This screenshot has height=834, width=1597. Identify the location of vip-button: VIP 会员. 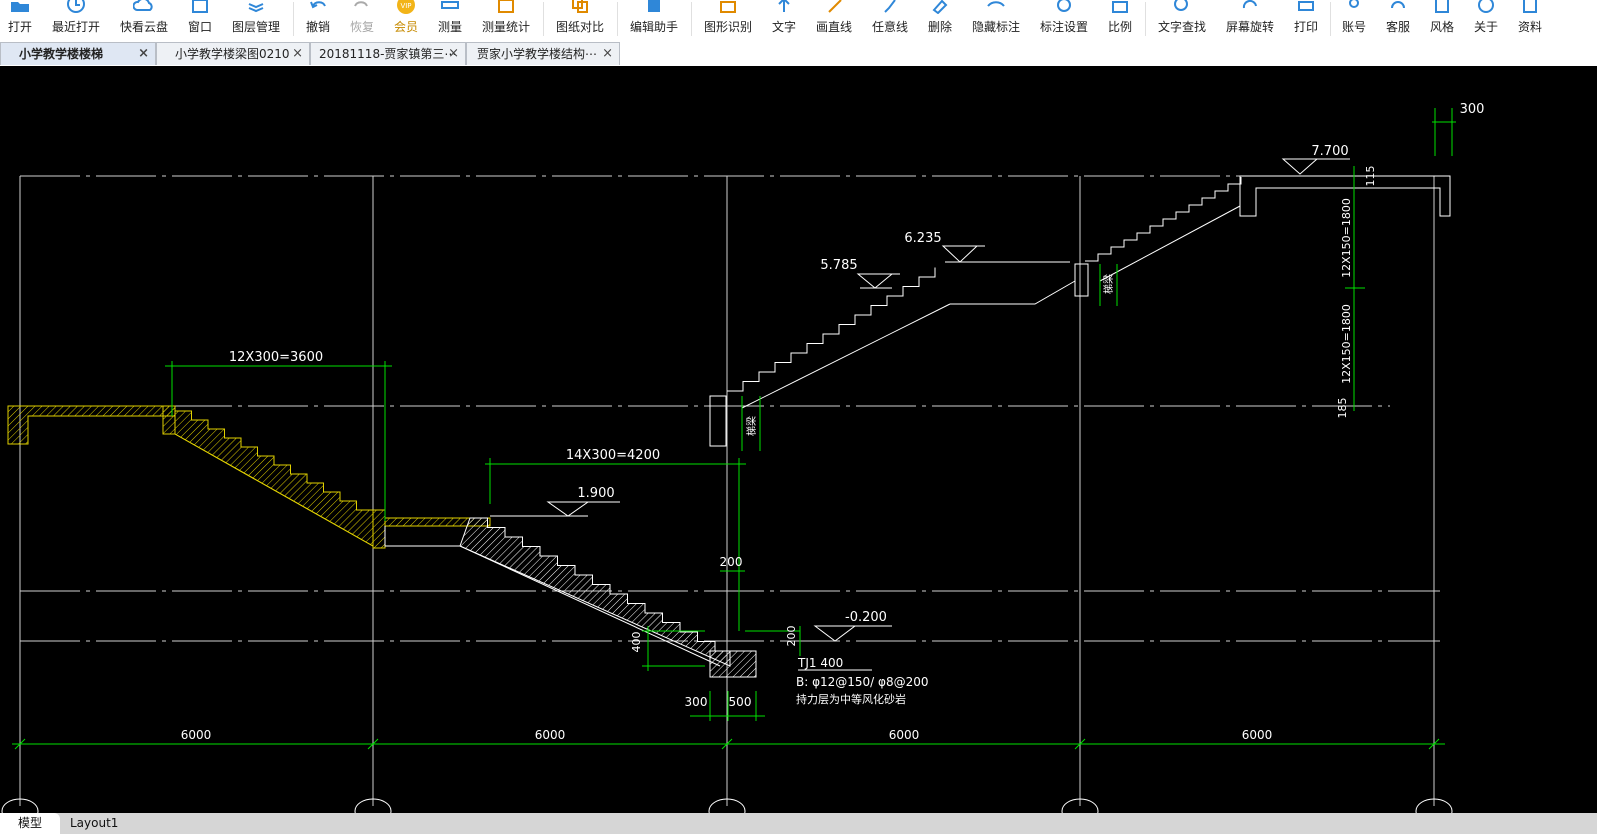
(406, 20).